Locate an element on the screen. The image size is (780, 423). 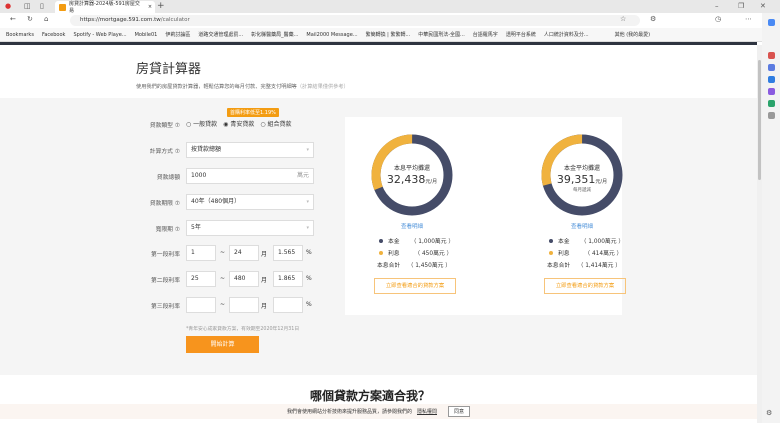
radio-youth-loan: ◉ 青安貸款 is located at coordinates (238, 123).